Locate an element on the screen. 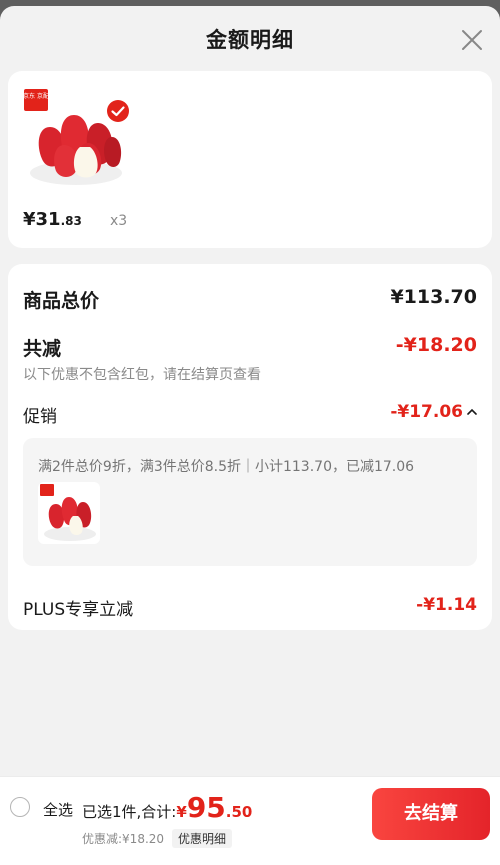  plus-row: PLUS专享立减 -¥1.14 is located at coordinates (250, 607).